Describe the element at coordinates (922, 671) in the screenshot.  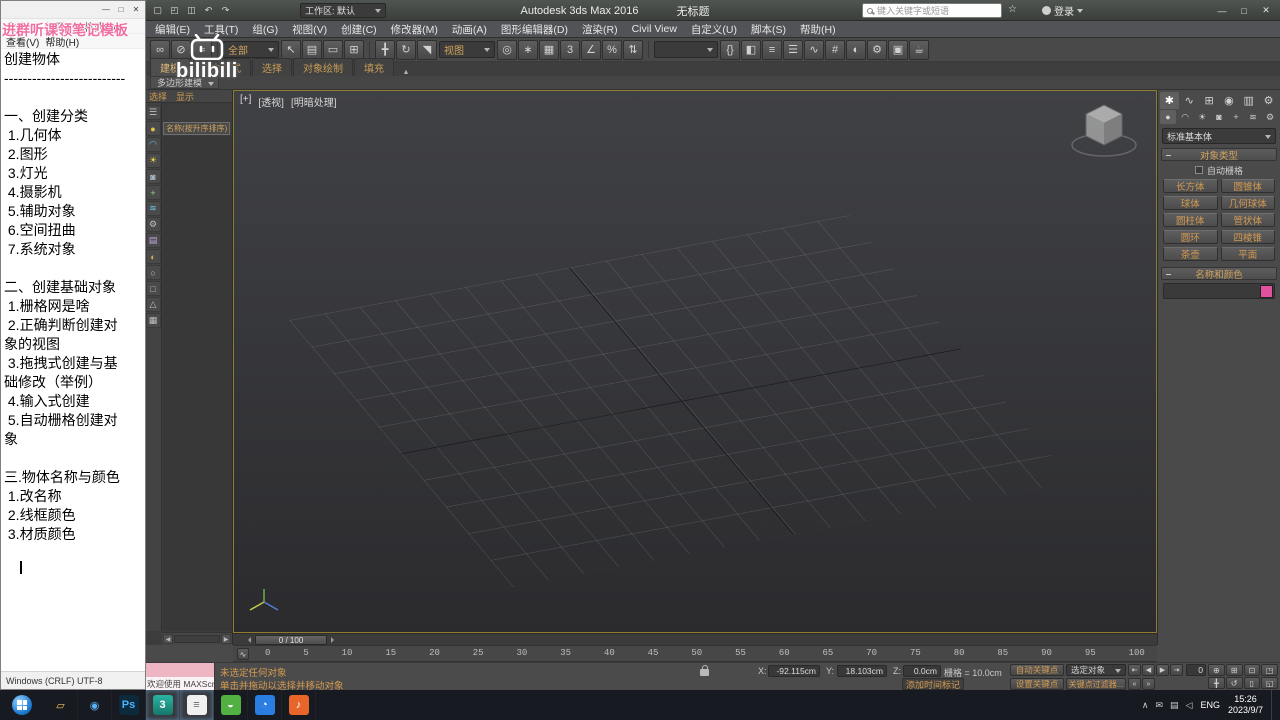
I see `z-coordinate-field: 0.0cm` at that location.